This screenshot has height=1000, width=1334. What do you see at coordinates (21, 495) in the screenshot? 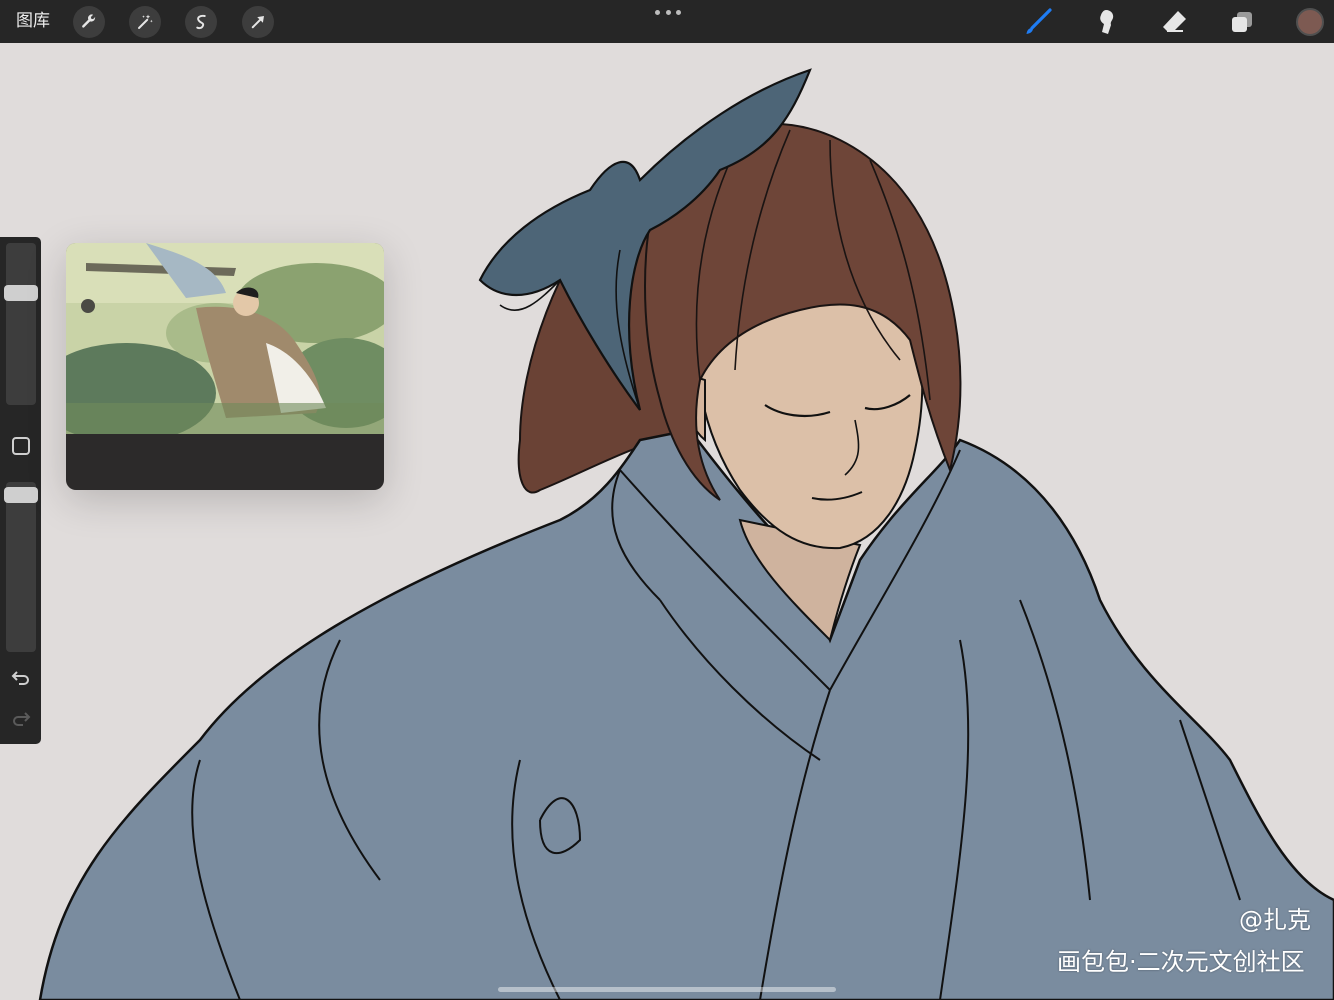
I see `opacity-thumb` at bounding box center [21, 495].